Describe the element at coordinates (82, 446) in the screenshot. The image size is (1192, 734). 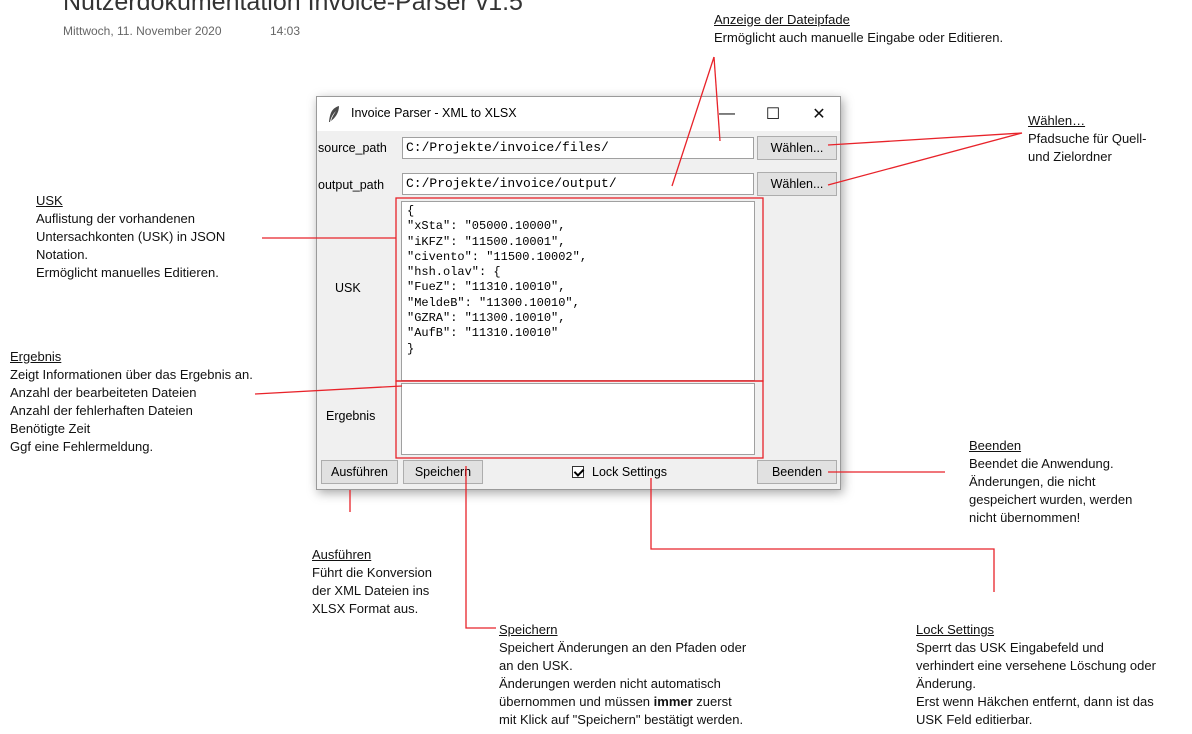
I see `annotation-text: Ggf eine Fehlermeldung.` at that location.